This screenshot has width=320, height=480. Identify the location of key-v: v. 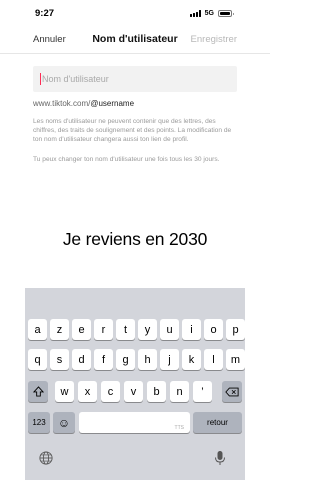
(133, 391).